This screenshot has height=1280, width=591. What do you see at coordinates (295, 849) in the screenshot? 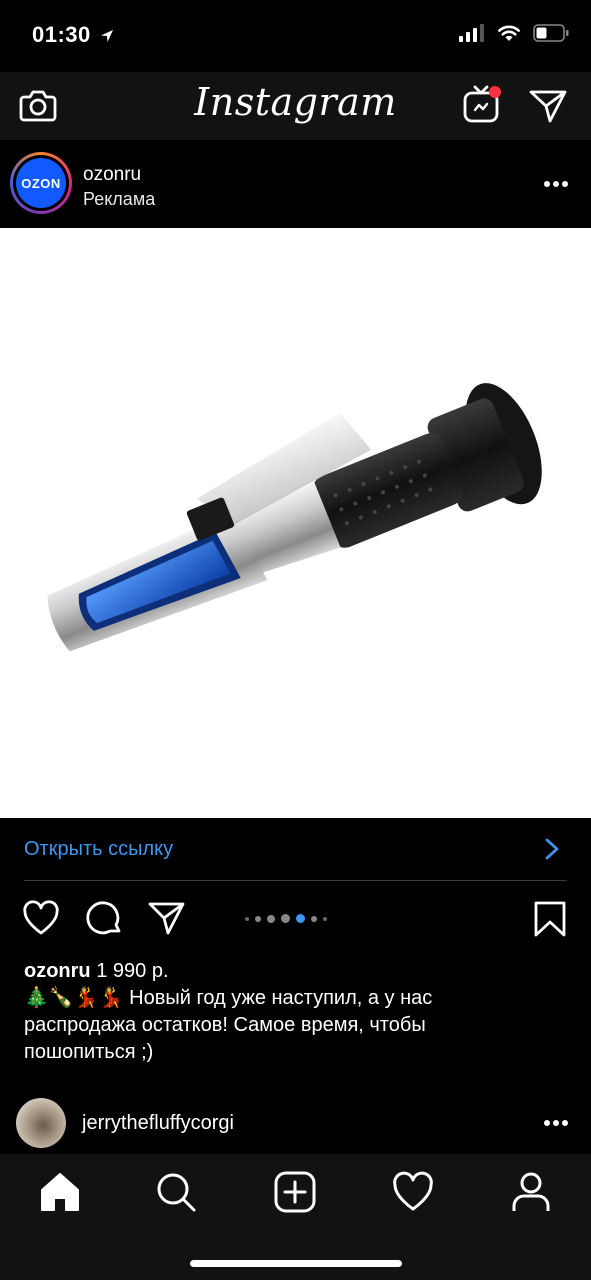
I see `open-link-button: Открыть ссылку` at bounding box center [295, 849].